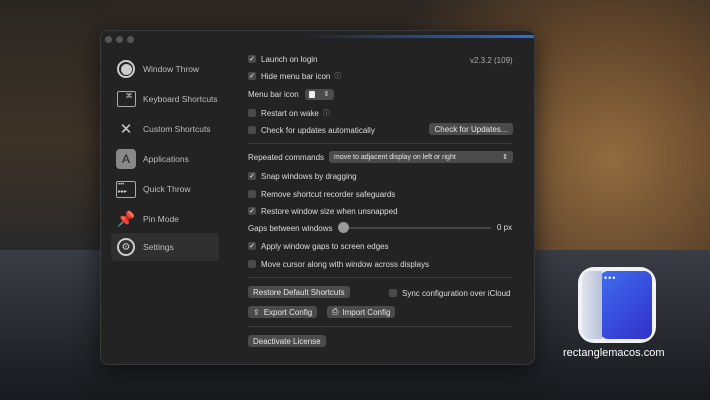  What do you see at coordinates (491, 60) in the screenshot?
I see `version-label: v2.3.2 (109)` at bounding box center [491, 60].